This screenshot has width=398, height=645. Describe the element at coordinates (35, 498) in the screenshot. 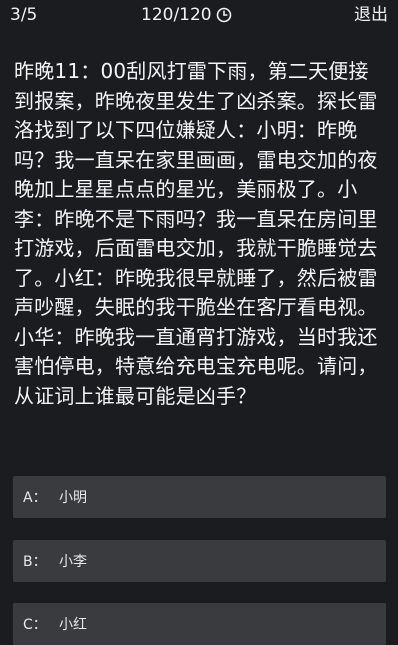

I see `option-letter: A：` at that location.